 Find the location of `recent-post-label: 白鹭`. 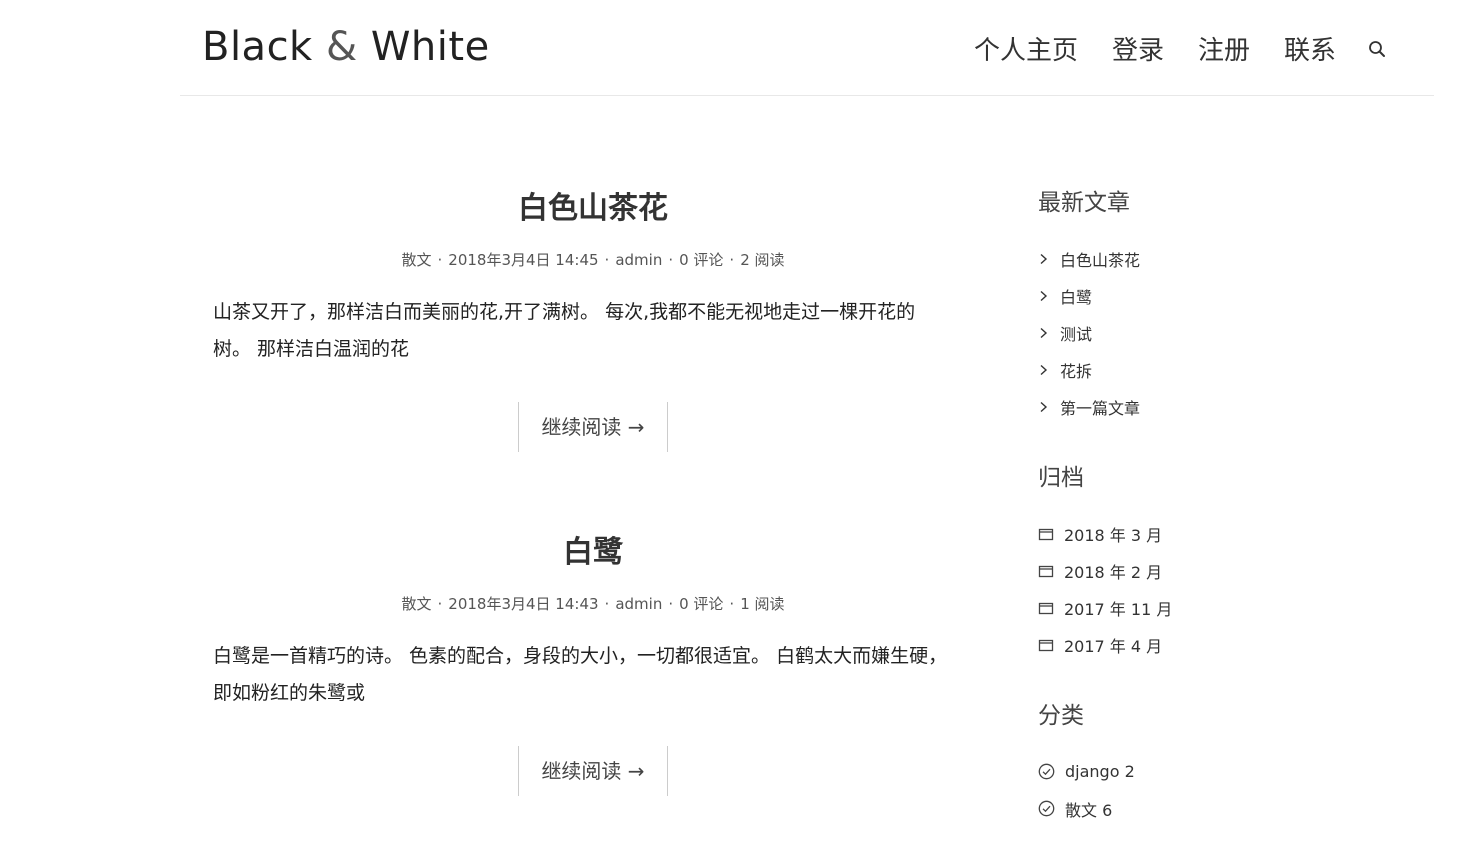

recent-post-label: 白鹭 is located at coordinates (1076, 297).